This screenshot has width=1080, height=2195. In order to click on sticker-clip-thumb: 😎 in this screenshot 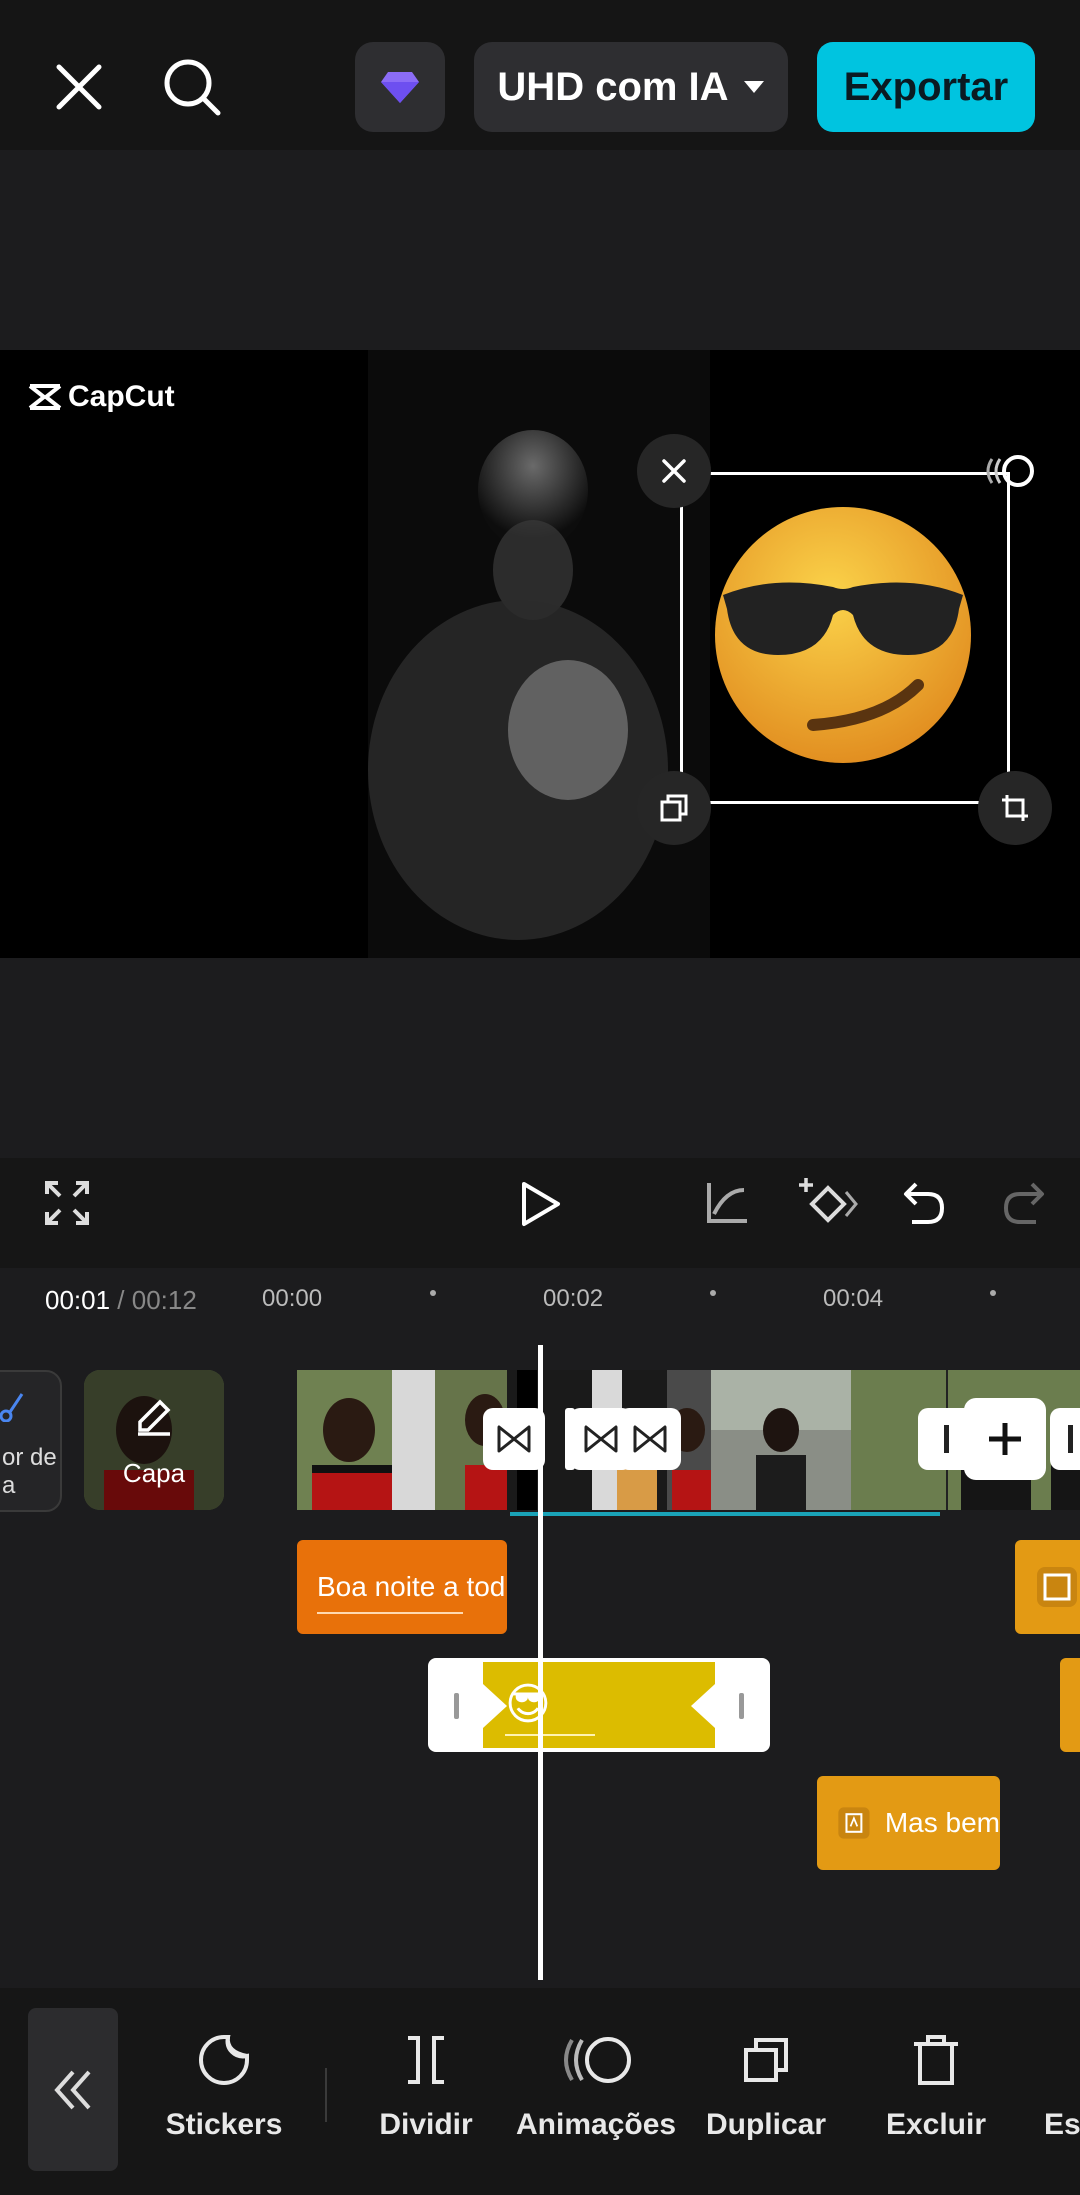, I will do `click(528, 1704)`.